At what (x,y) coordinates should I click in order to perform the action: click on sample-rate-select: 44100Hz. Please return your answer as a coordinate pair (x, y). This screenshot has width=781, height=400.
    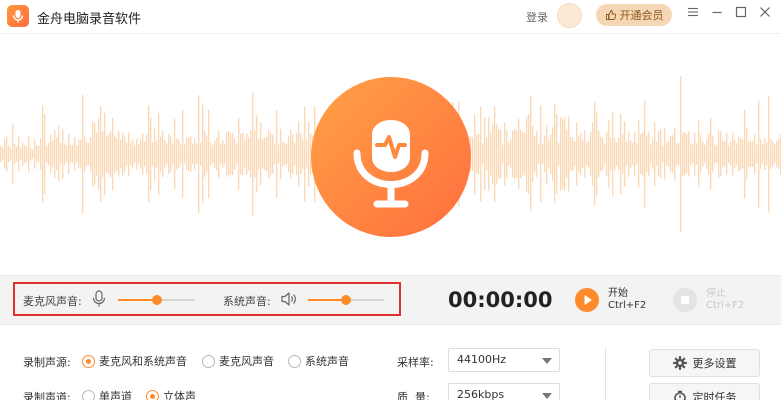
    Looking at the image, I should click on (504, 360).